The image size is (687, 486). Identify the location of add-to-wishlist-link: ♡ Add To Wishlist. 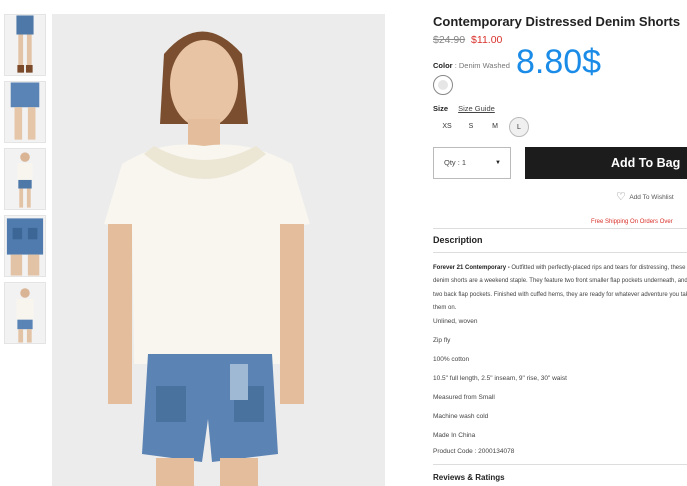
(645, 196).